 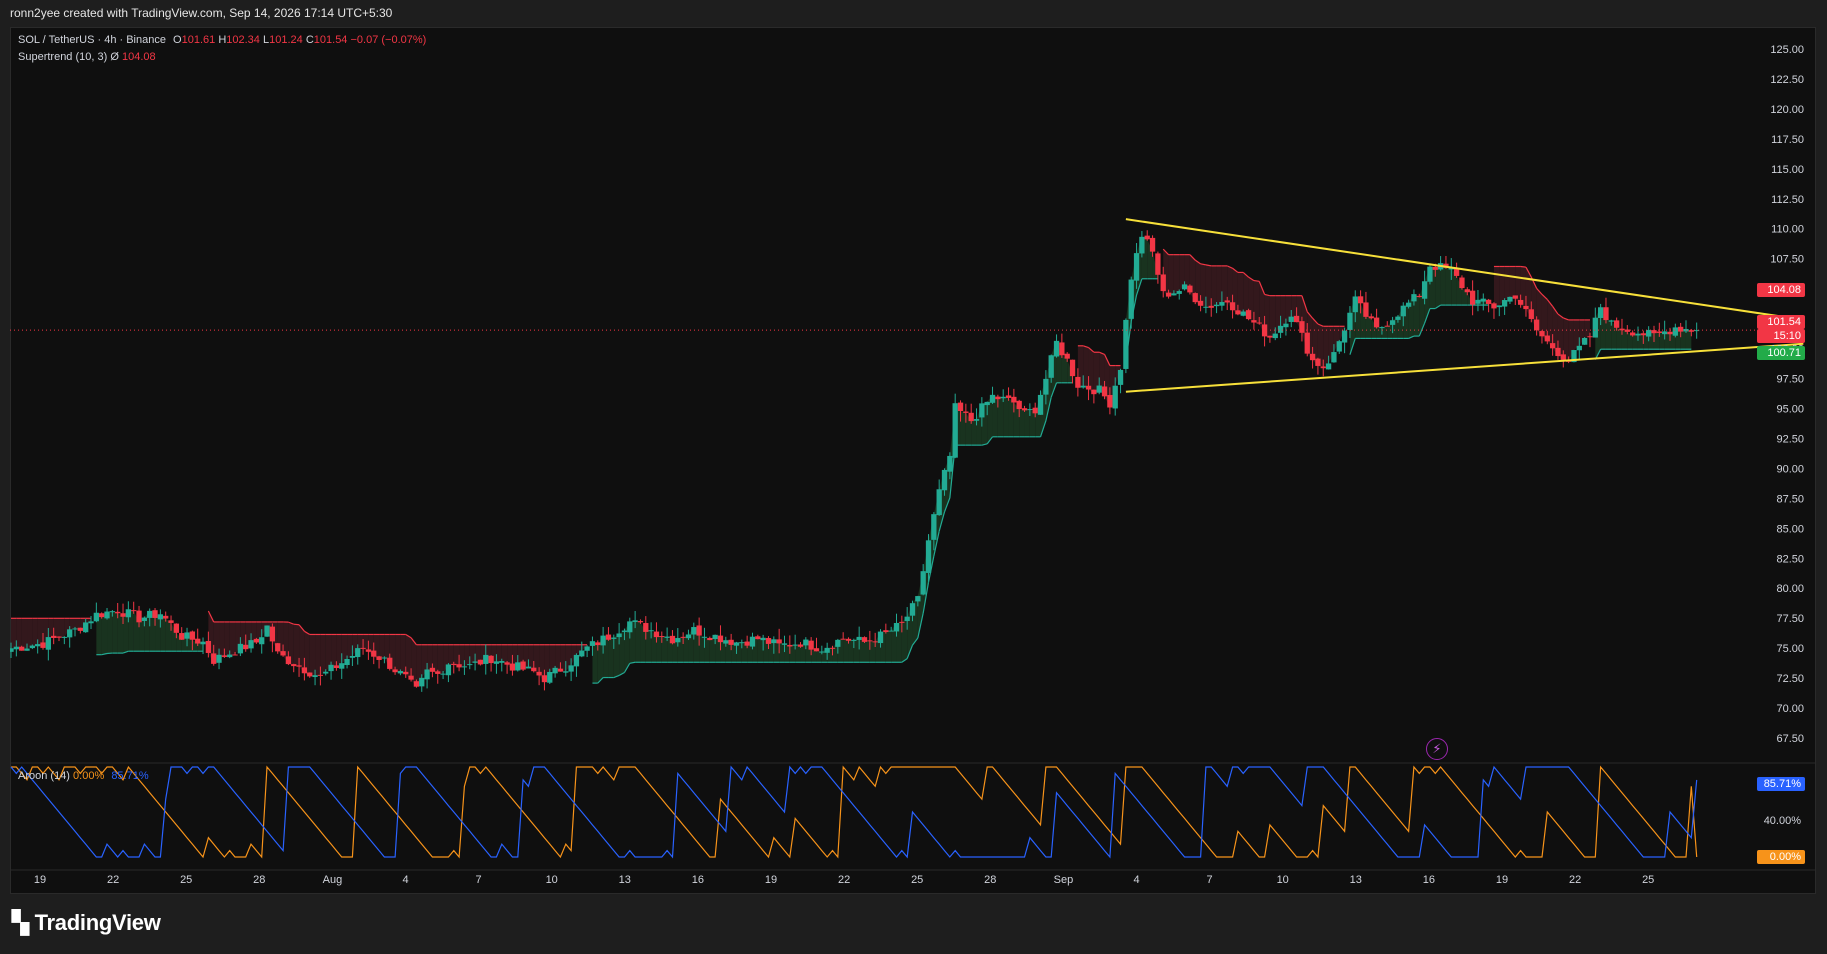 What do you see at coordinates (913, 925) in the screenshot?
I see `footer: ▚ TradingView` at bounding box center [913, 925].